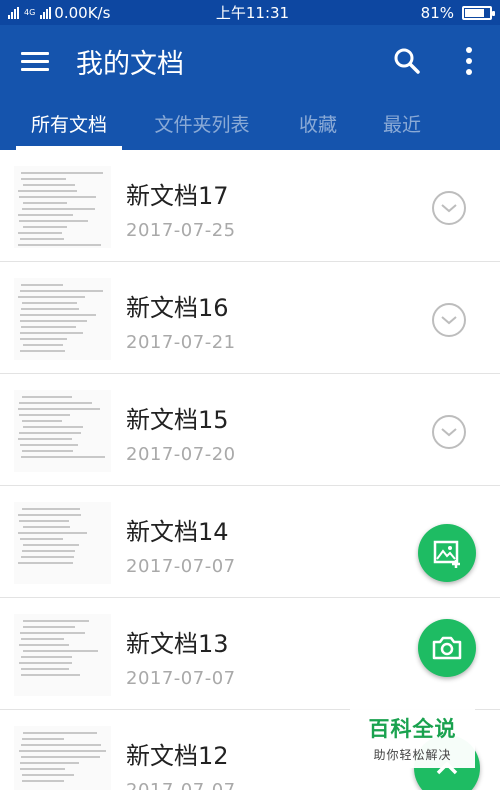  I want to click on tab-folder-list: 文件夹列表, so click(202, 123).